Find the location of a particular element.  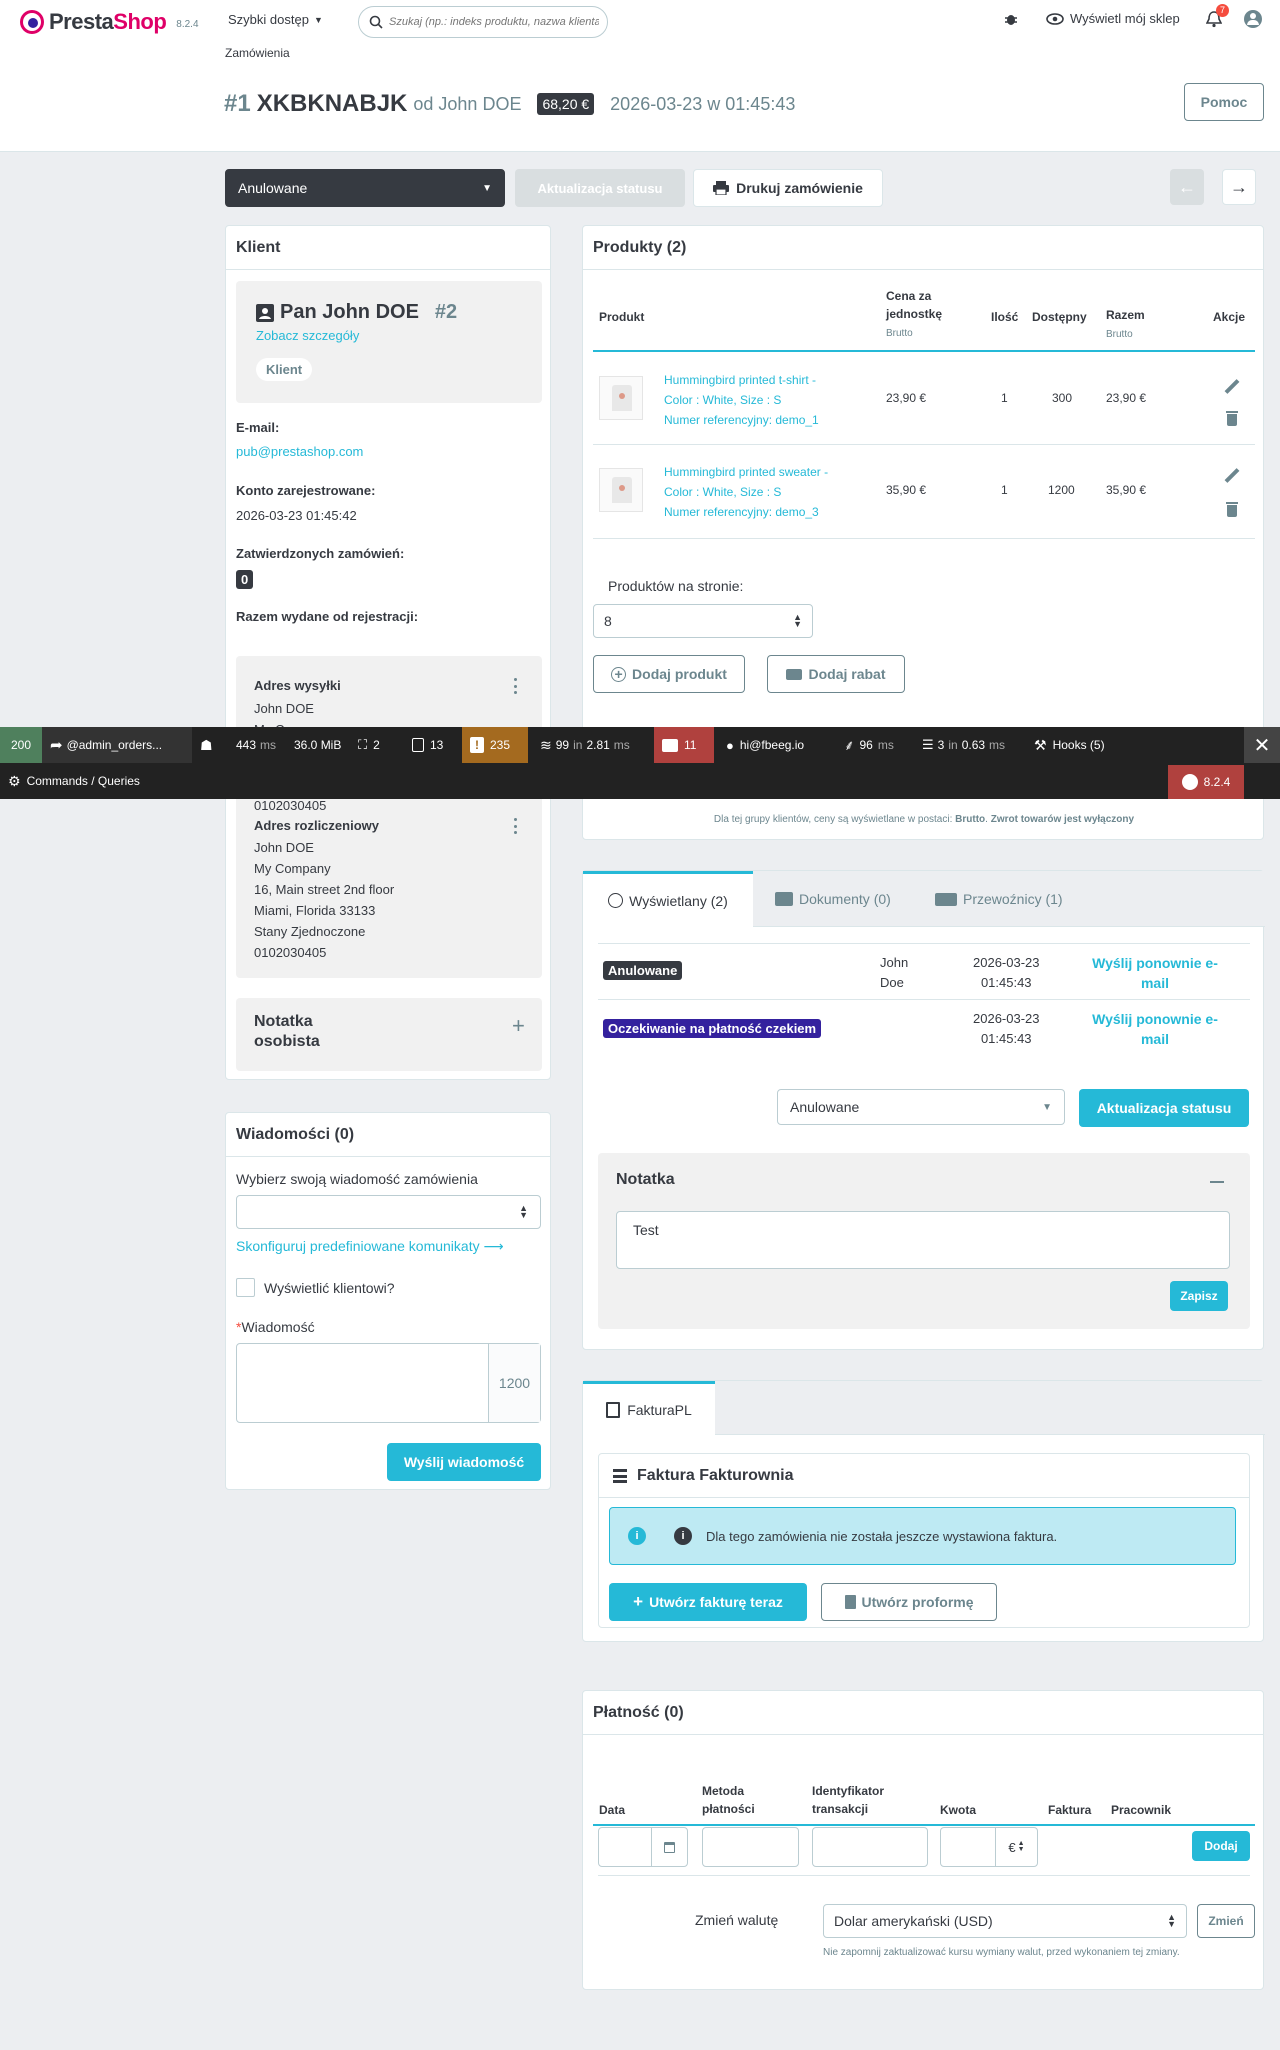

message-textarea: 1200 is located at coordinates (388, 1383).